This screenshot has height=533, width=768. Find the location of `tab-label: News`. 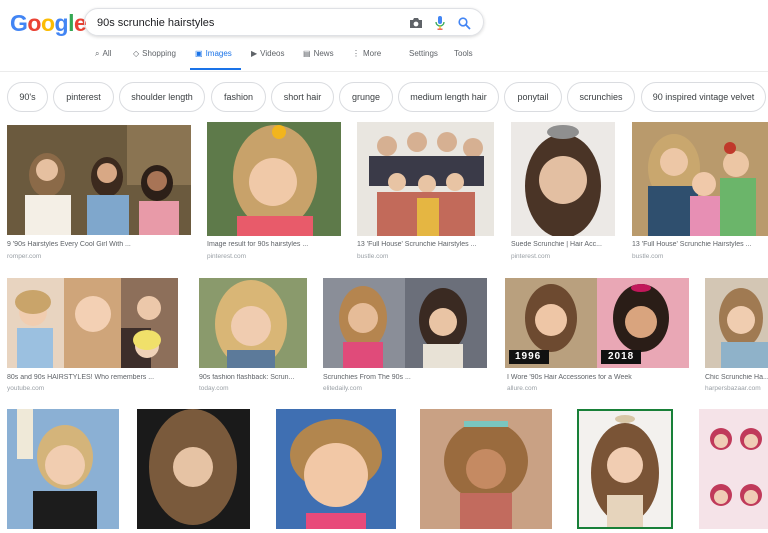

tab-label: News is located at coordinates (323, 53).